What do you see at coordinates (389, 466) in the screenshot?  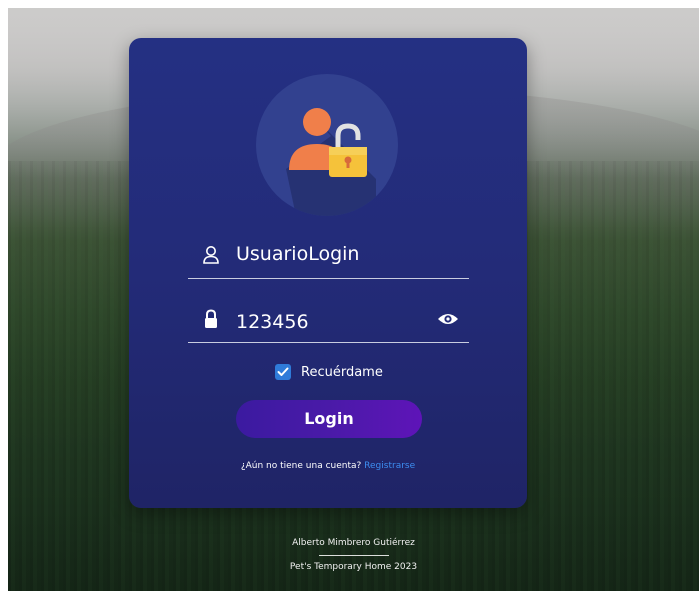 I see `signup-link: Registrarse` at bounding box center [389, 466].